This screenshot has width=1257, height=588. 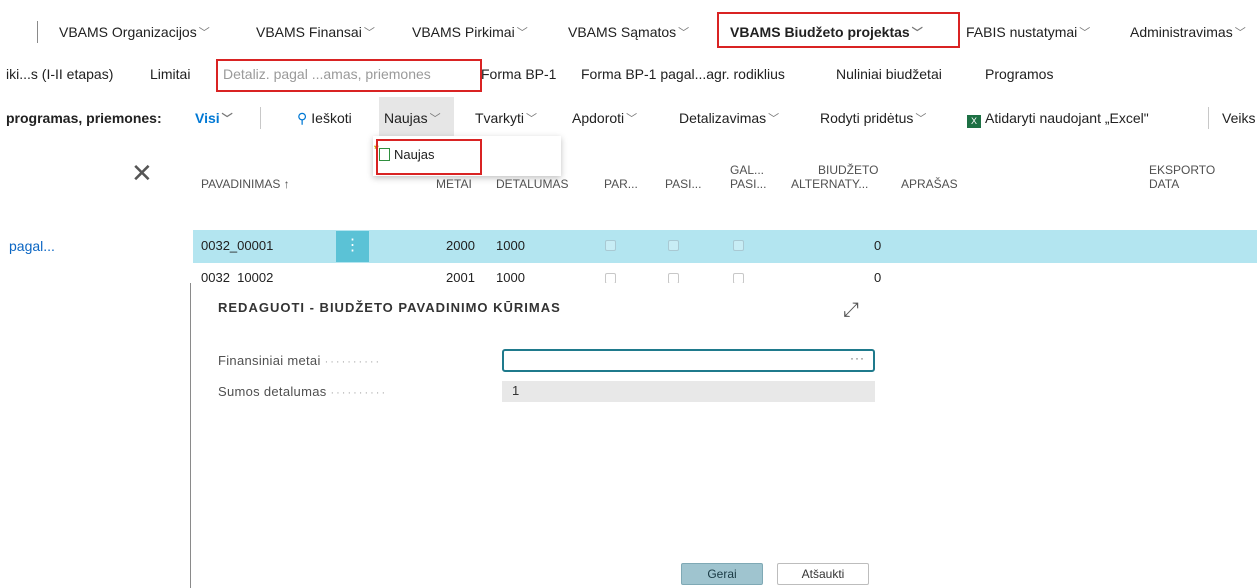 I want to click on nav-administravimas: Administravimas ﹀, so click(x=1188, y=32).